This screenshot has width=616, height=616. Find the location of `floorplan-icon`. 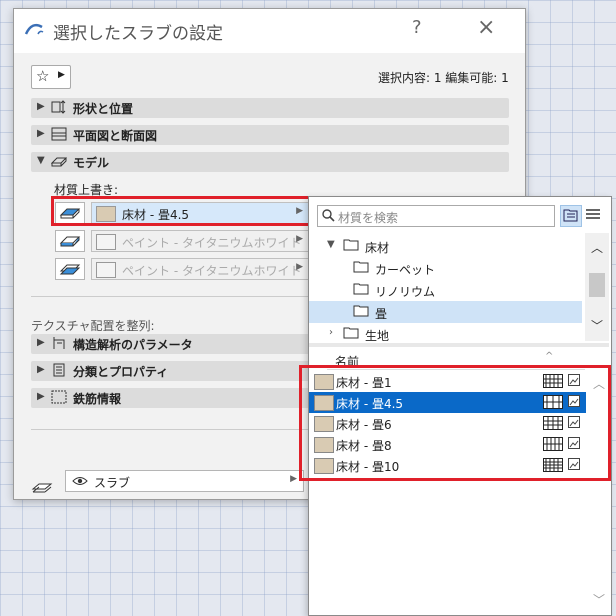

floorplan-icon is located at coordinates (59, 134).